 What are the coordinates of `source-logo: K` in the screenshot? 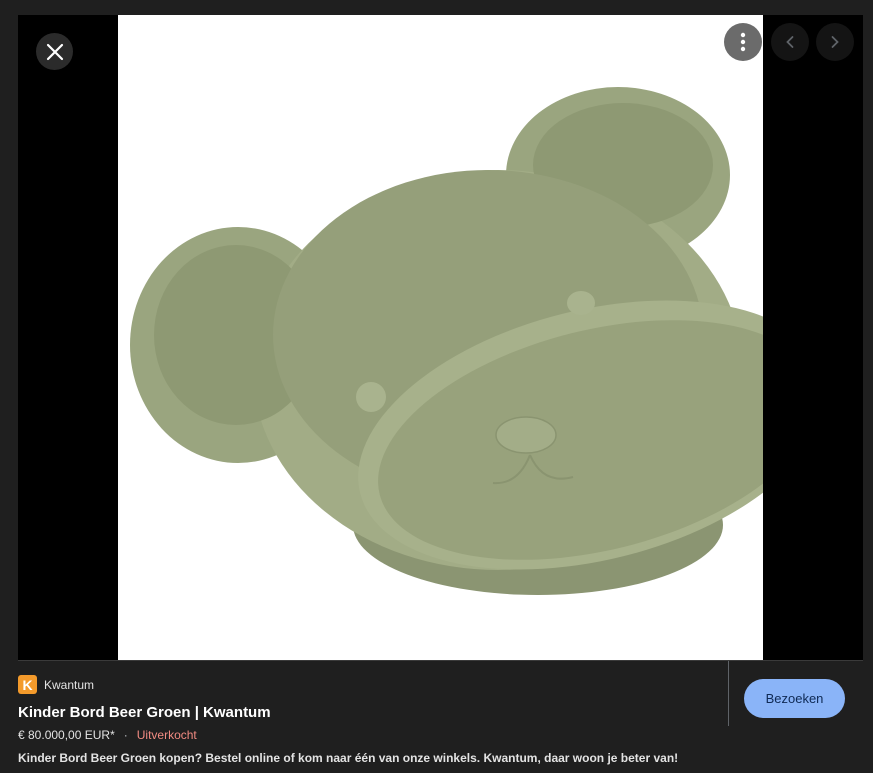 It's located at (27, 684).